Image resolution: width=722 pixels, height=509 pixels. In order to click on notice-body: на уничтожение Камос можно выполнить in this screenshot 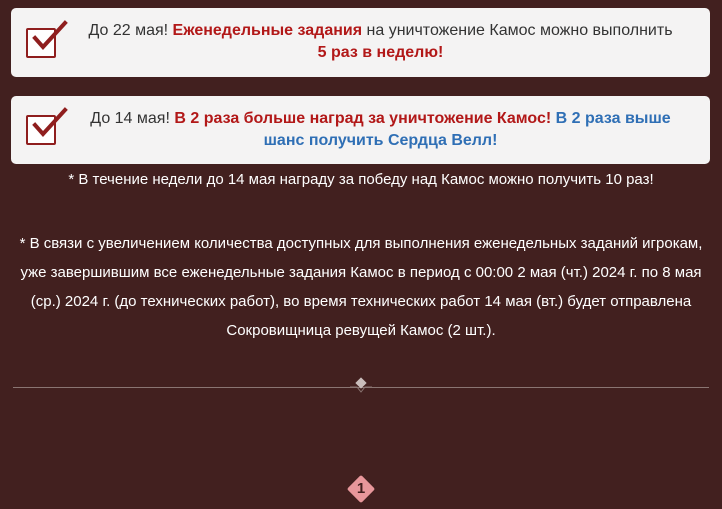, I will do `click(517, 30)`.